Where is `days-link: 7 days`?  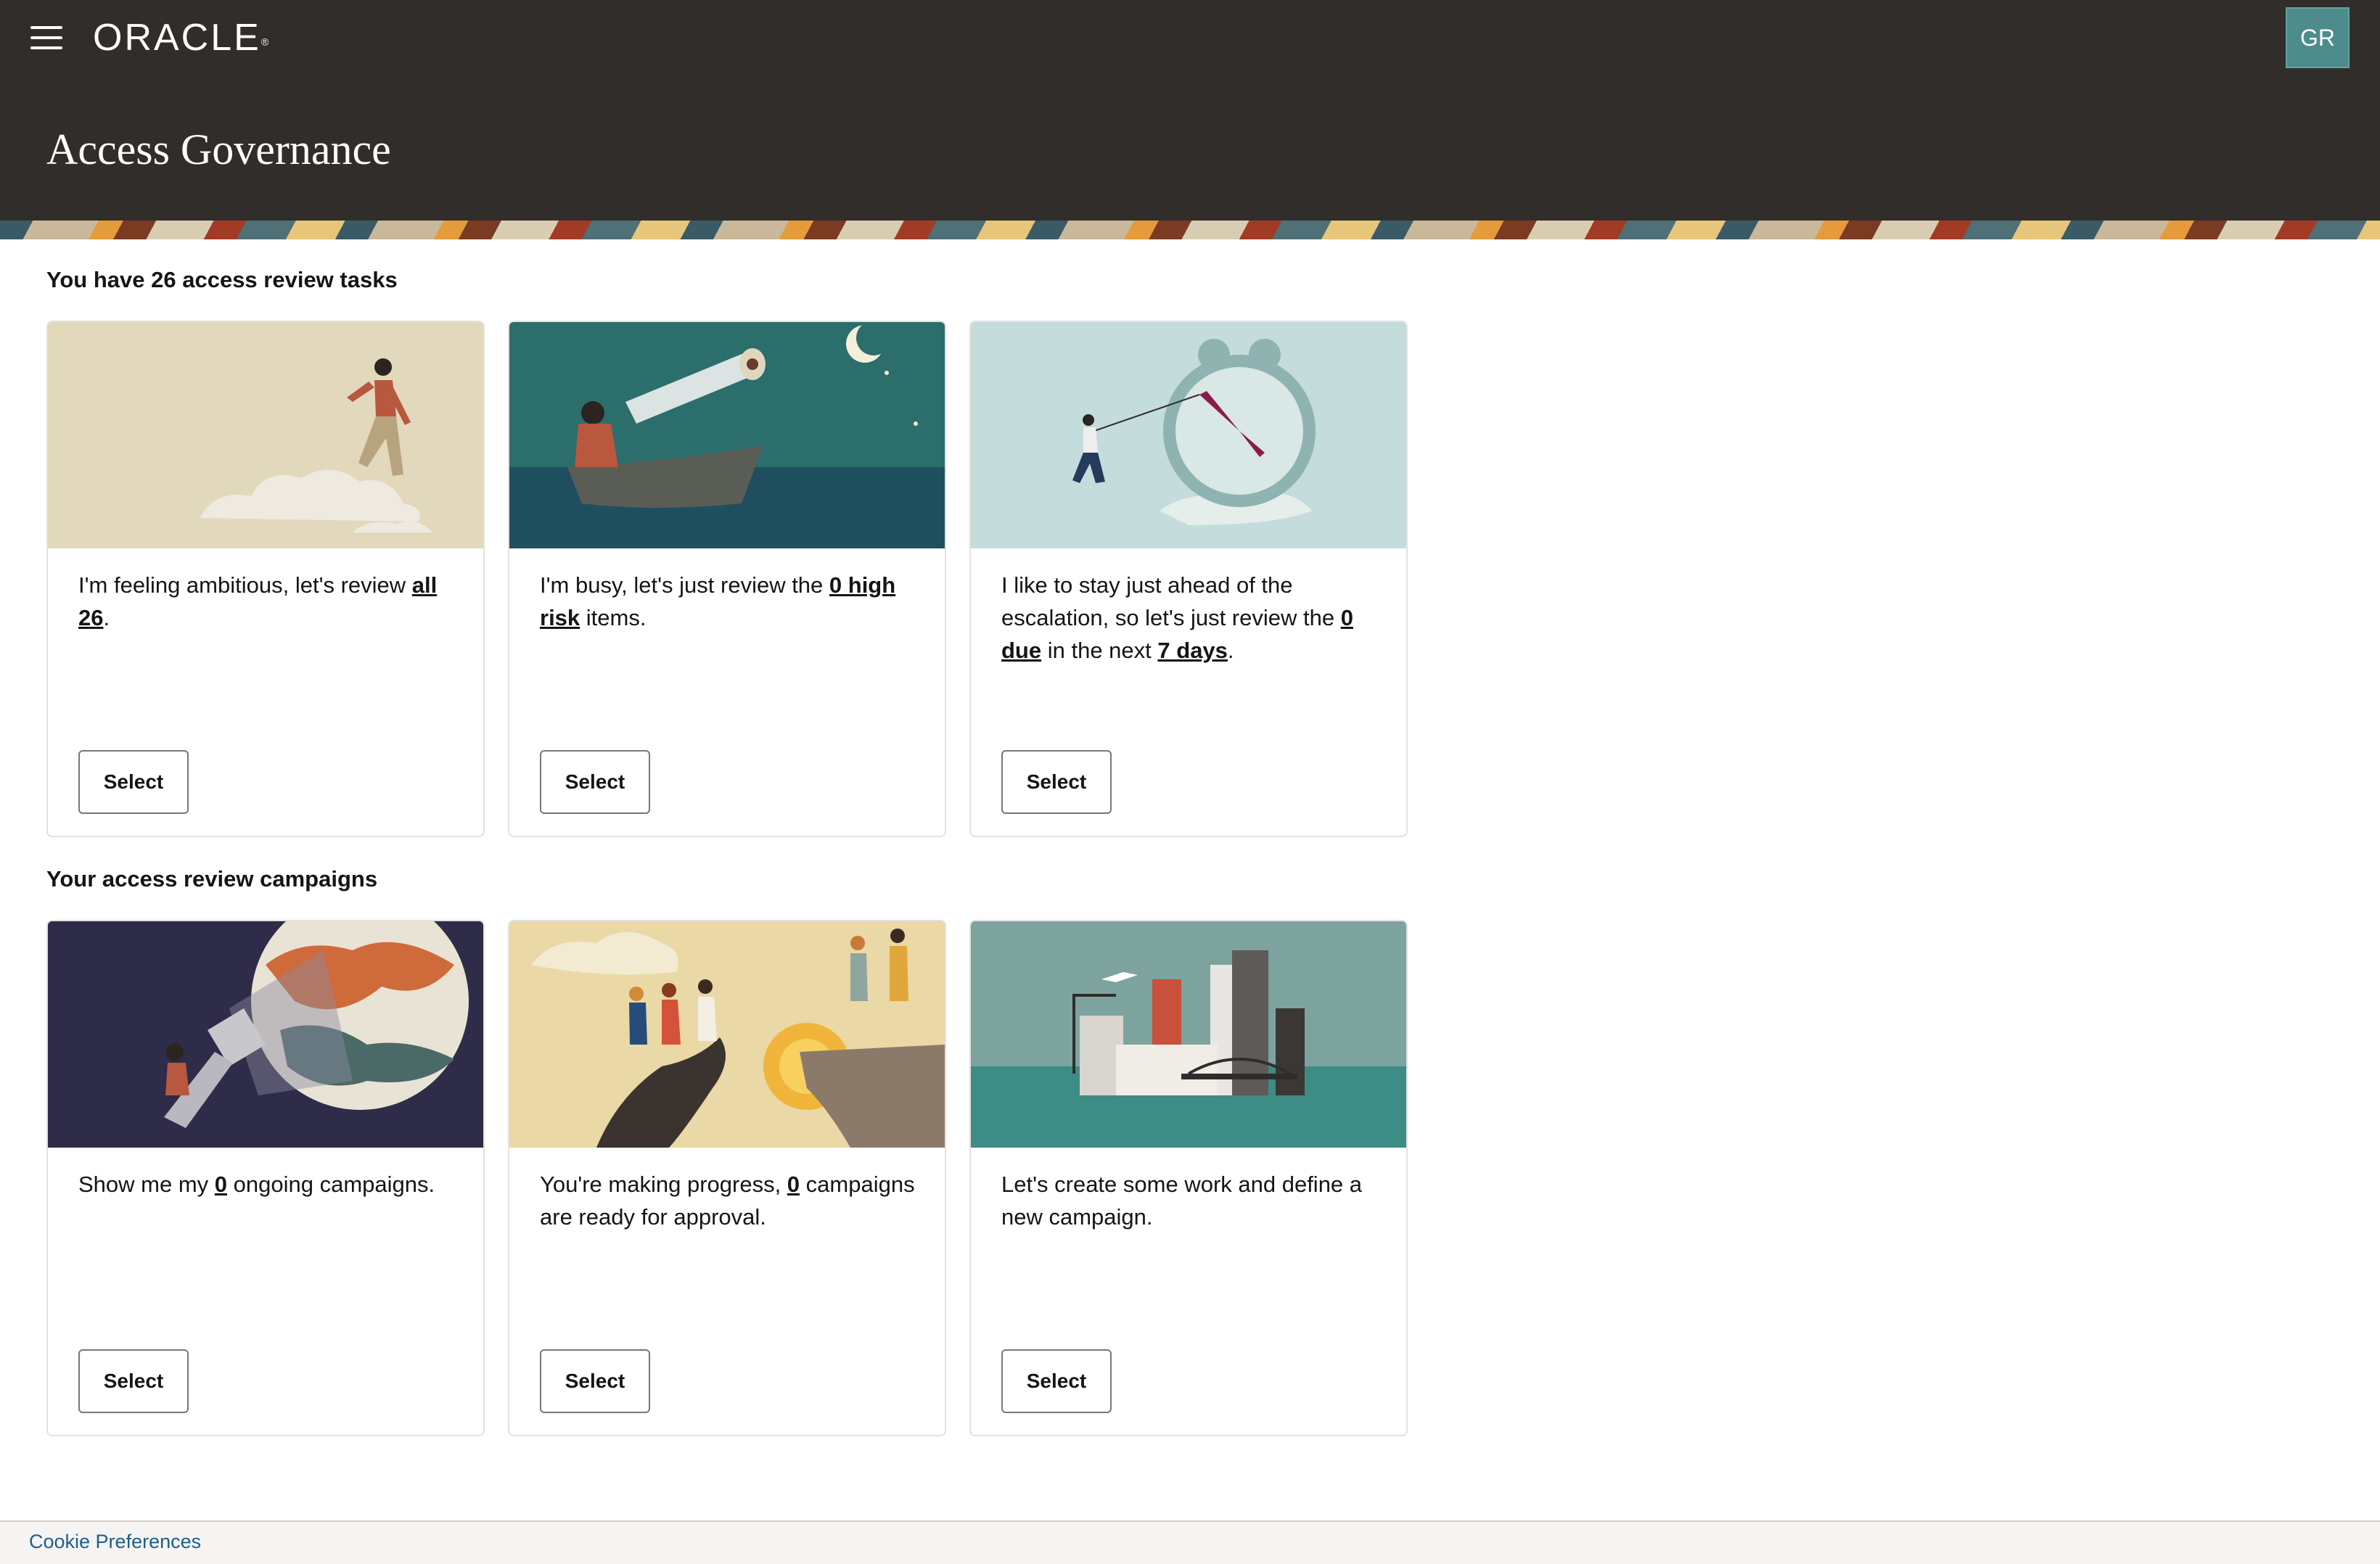
days-link: 7 days is located at coordinates (1192, 650).